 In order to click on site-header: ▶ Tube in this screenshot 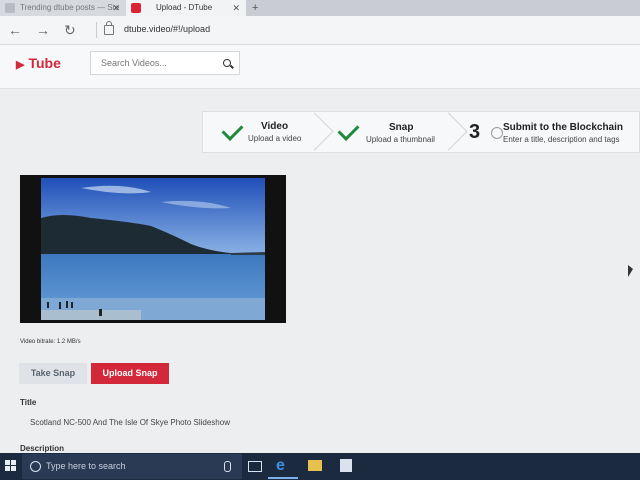, I will do `click(320, 67)`.